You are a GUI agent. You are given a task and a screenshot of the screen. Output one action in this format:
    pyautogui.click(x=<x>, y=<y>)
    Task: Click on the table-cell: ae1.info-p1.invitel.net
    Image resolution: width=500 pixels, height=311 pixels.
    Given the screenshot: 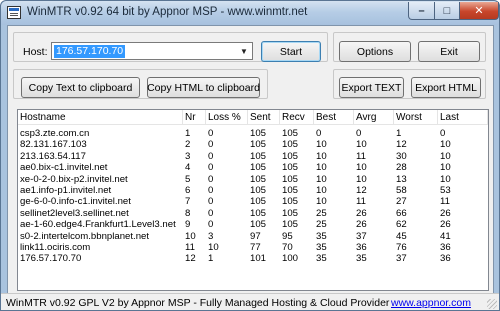 What is the action you would take?
    pyautogui.click(x=66, y=190)
    